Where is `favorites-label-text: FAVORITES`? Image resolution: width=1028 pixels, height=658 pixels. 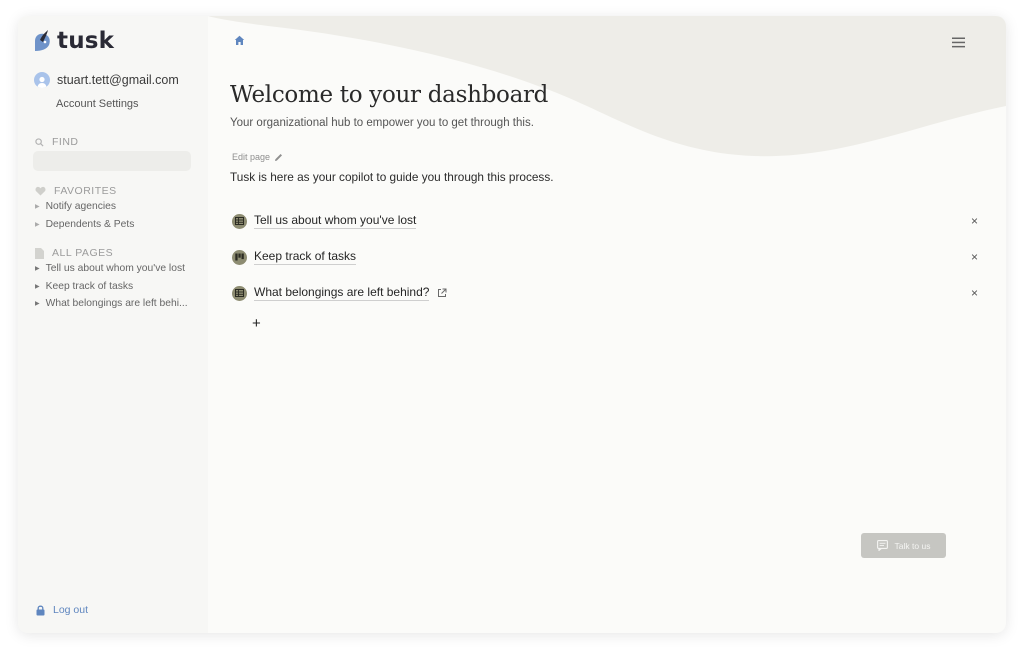
favorites-label-text: FAVORITES is located at coordinates (85, 191).